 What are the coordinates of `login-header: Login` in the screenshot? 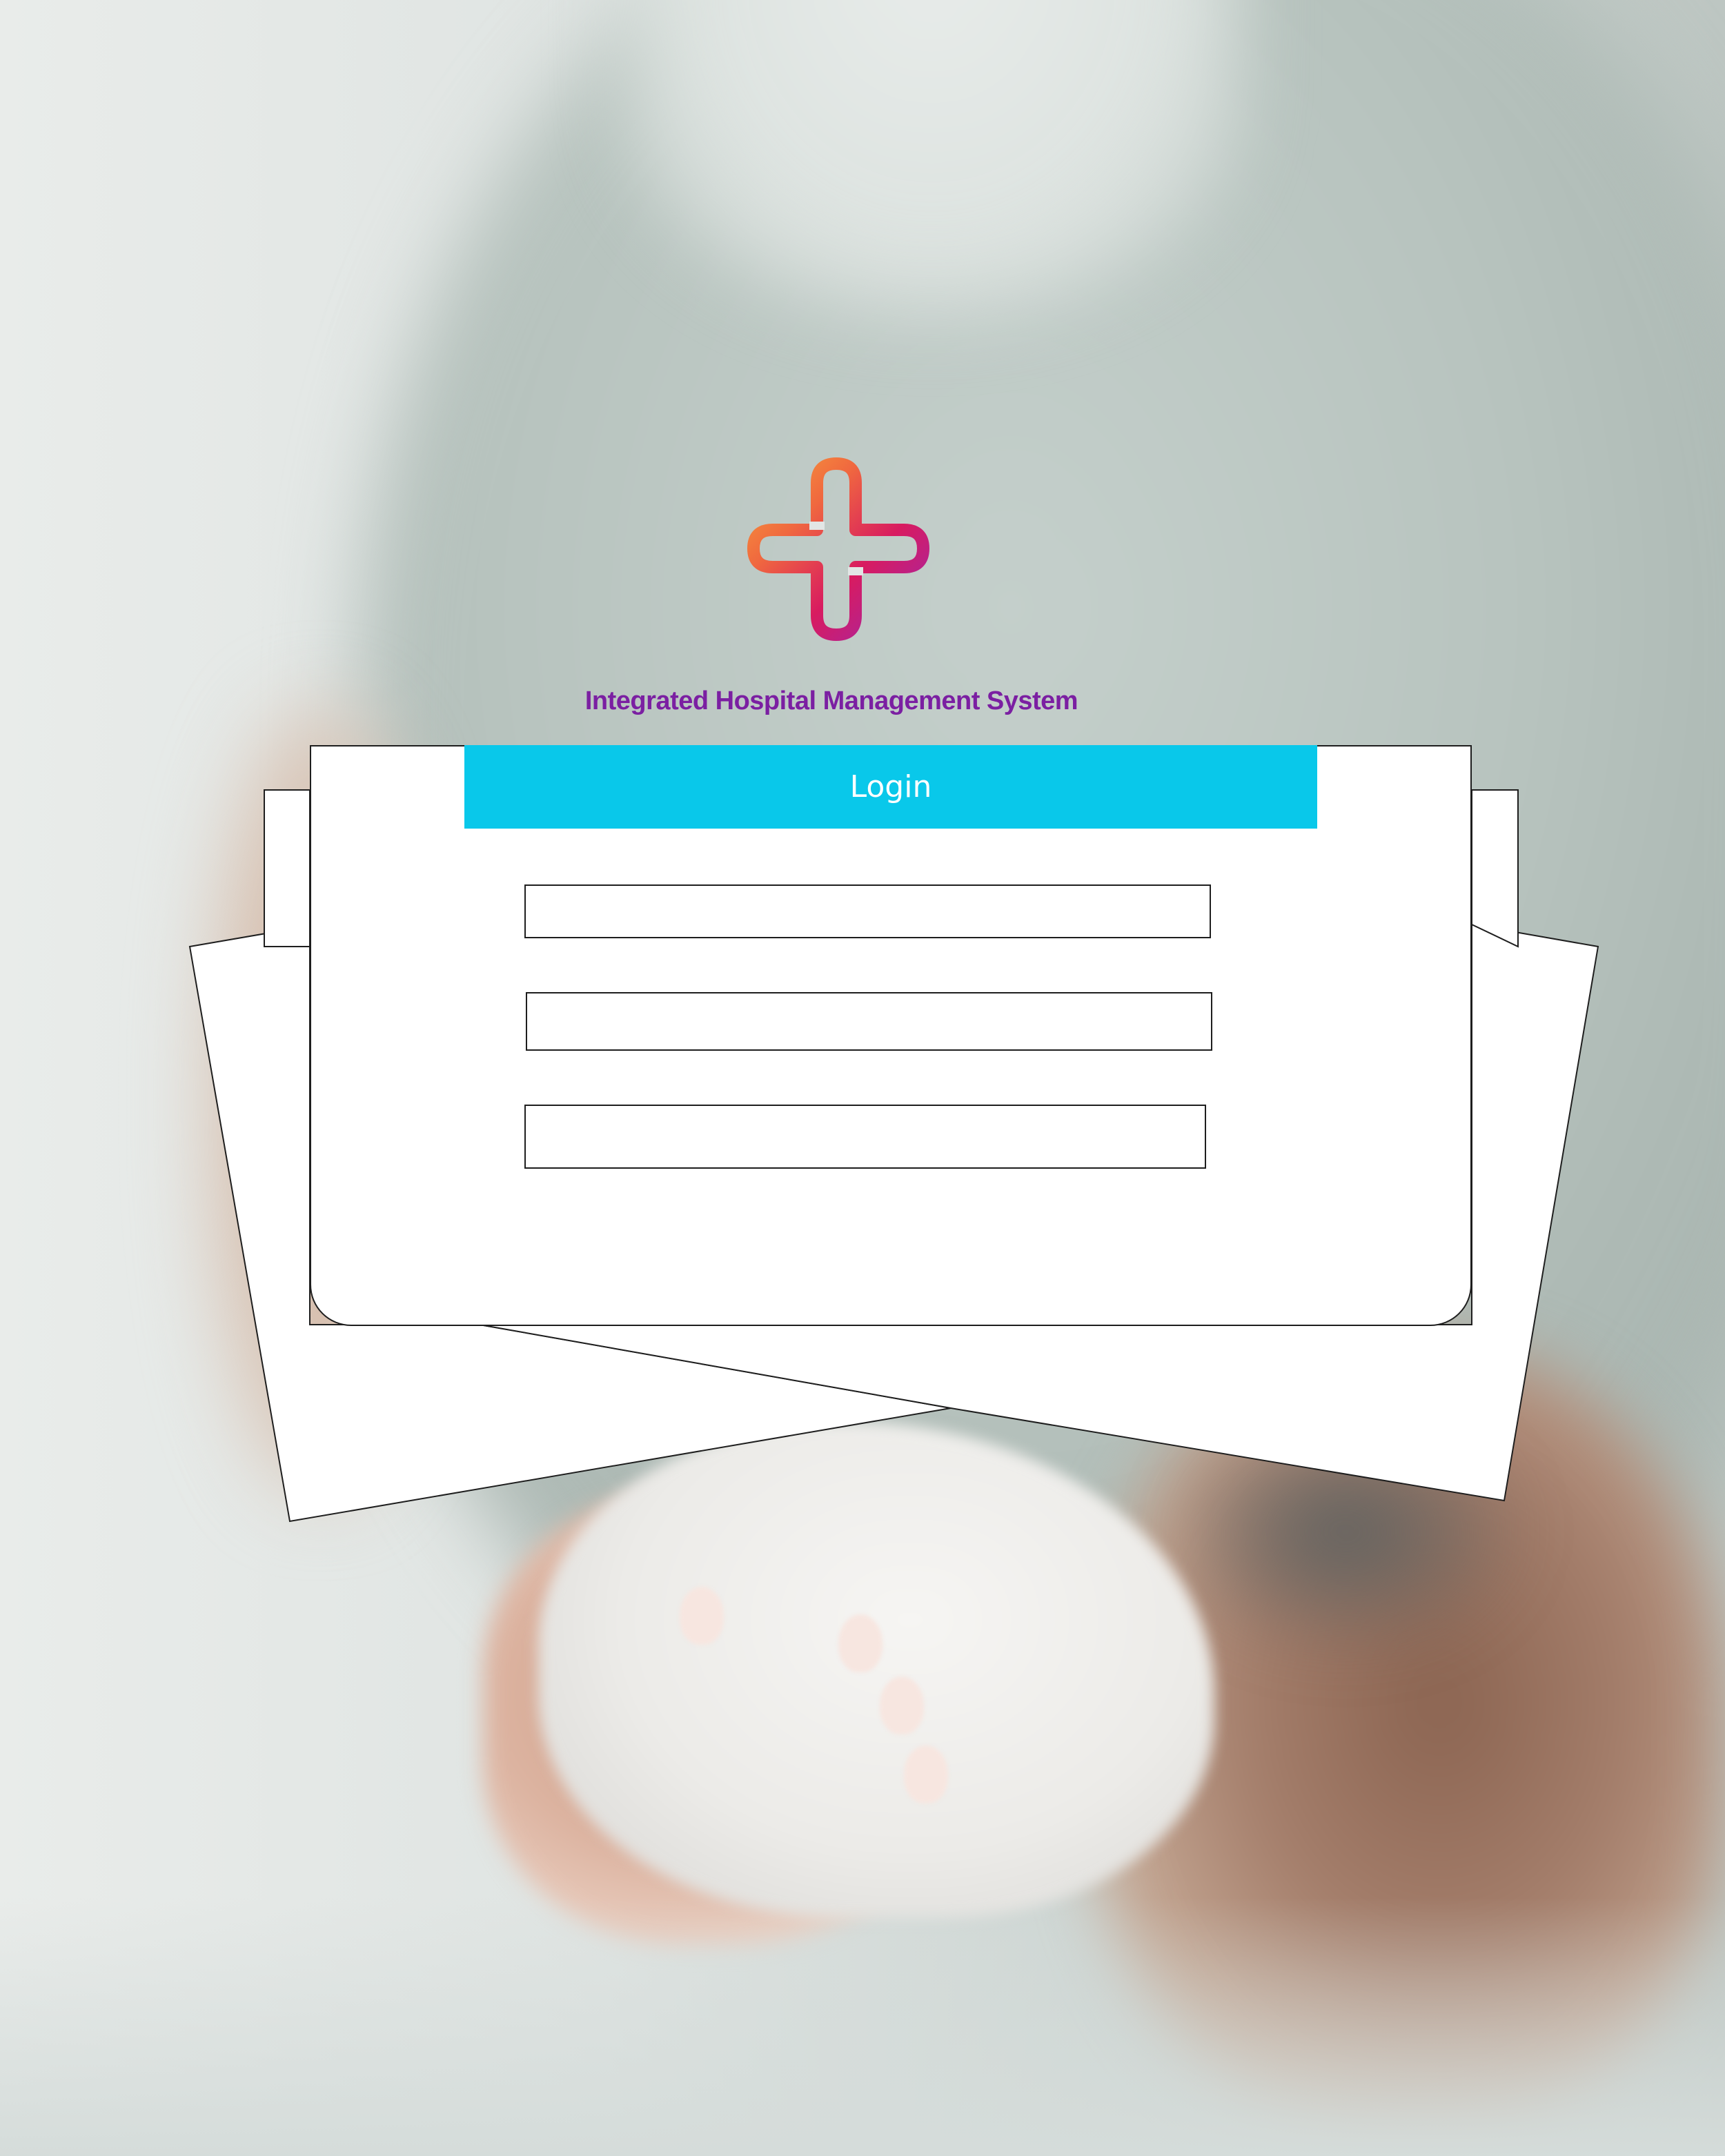 It's located at (890, 787).